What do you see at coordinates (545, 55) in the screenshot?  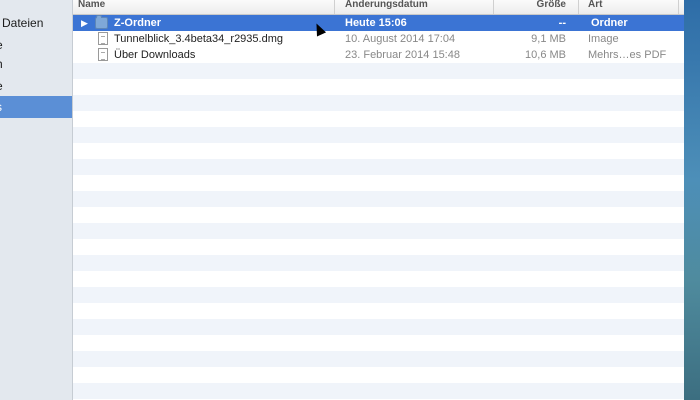 I see `file-size: 10,6 MB` at bounding box center [545, 55].